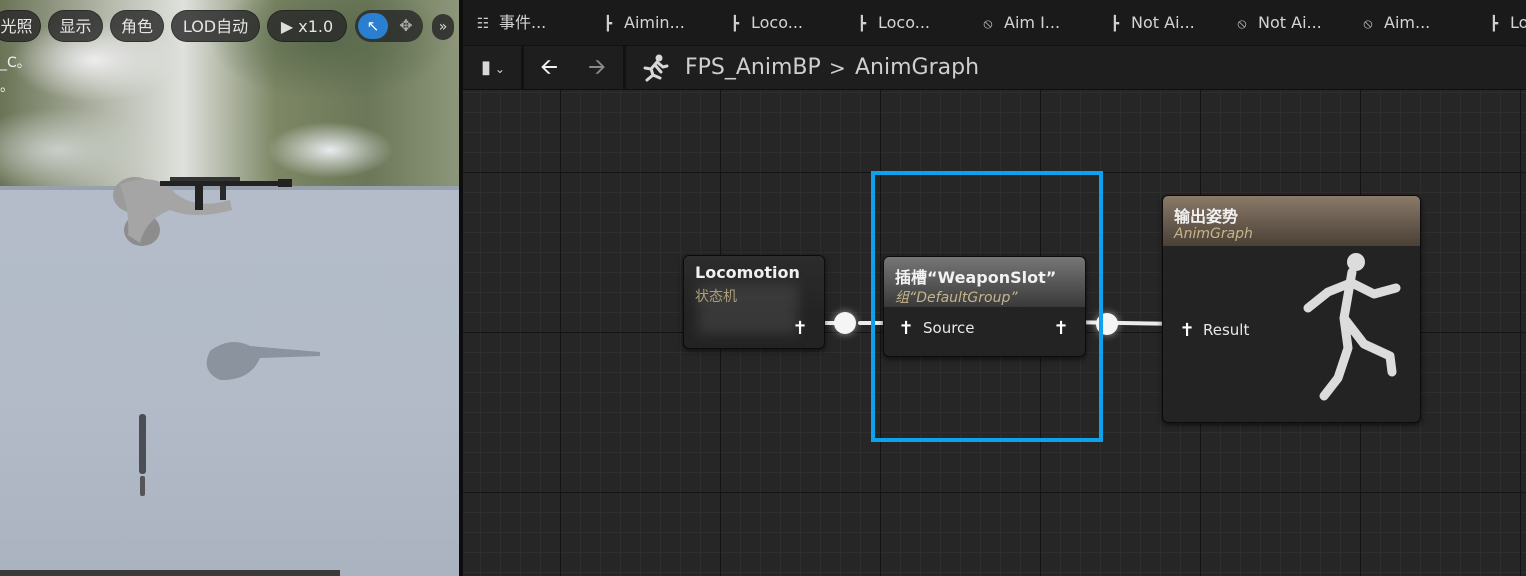 This screenshot has width=1526, height=576. Describe the element at coordinates (316, 26) in the screenshot. I see `play-rate-value: x1.0` at that location.